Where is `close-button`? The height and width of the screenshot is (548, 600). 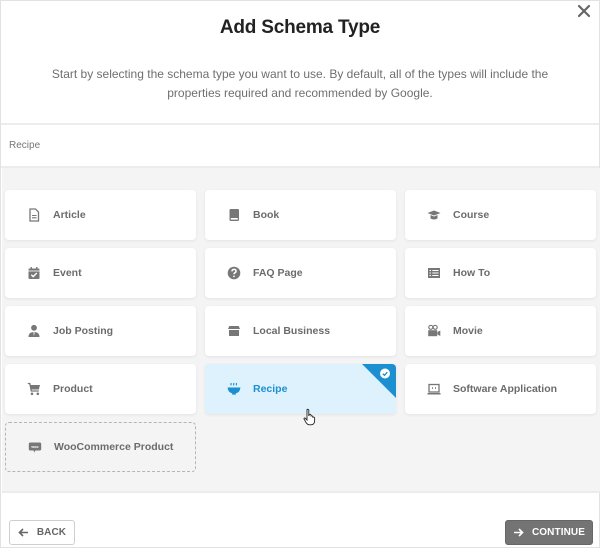 close-button is located at coordinates (584, 11).